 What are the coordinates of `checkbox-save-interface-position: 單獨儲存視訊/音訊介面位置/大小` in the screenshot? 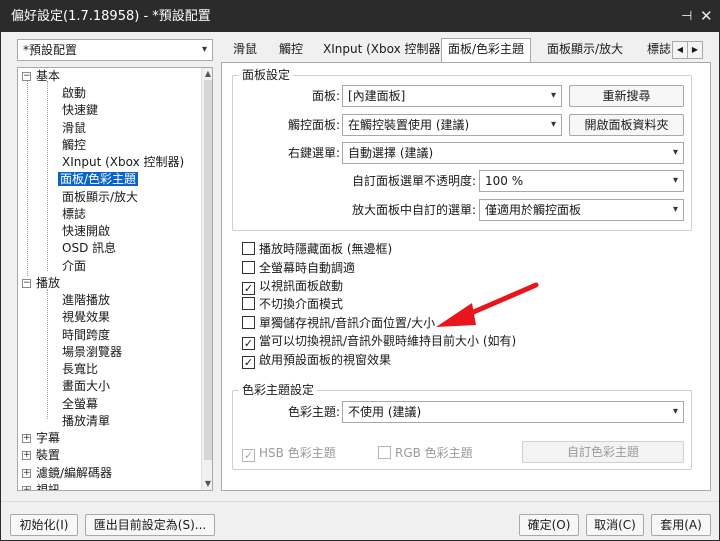 It's located at (338, 323).